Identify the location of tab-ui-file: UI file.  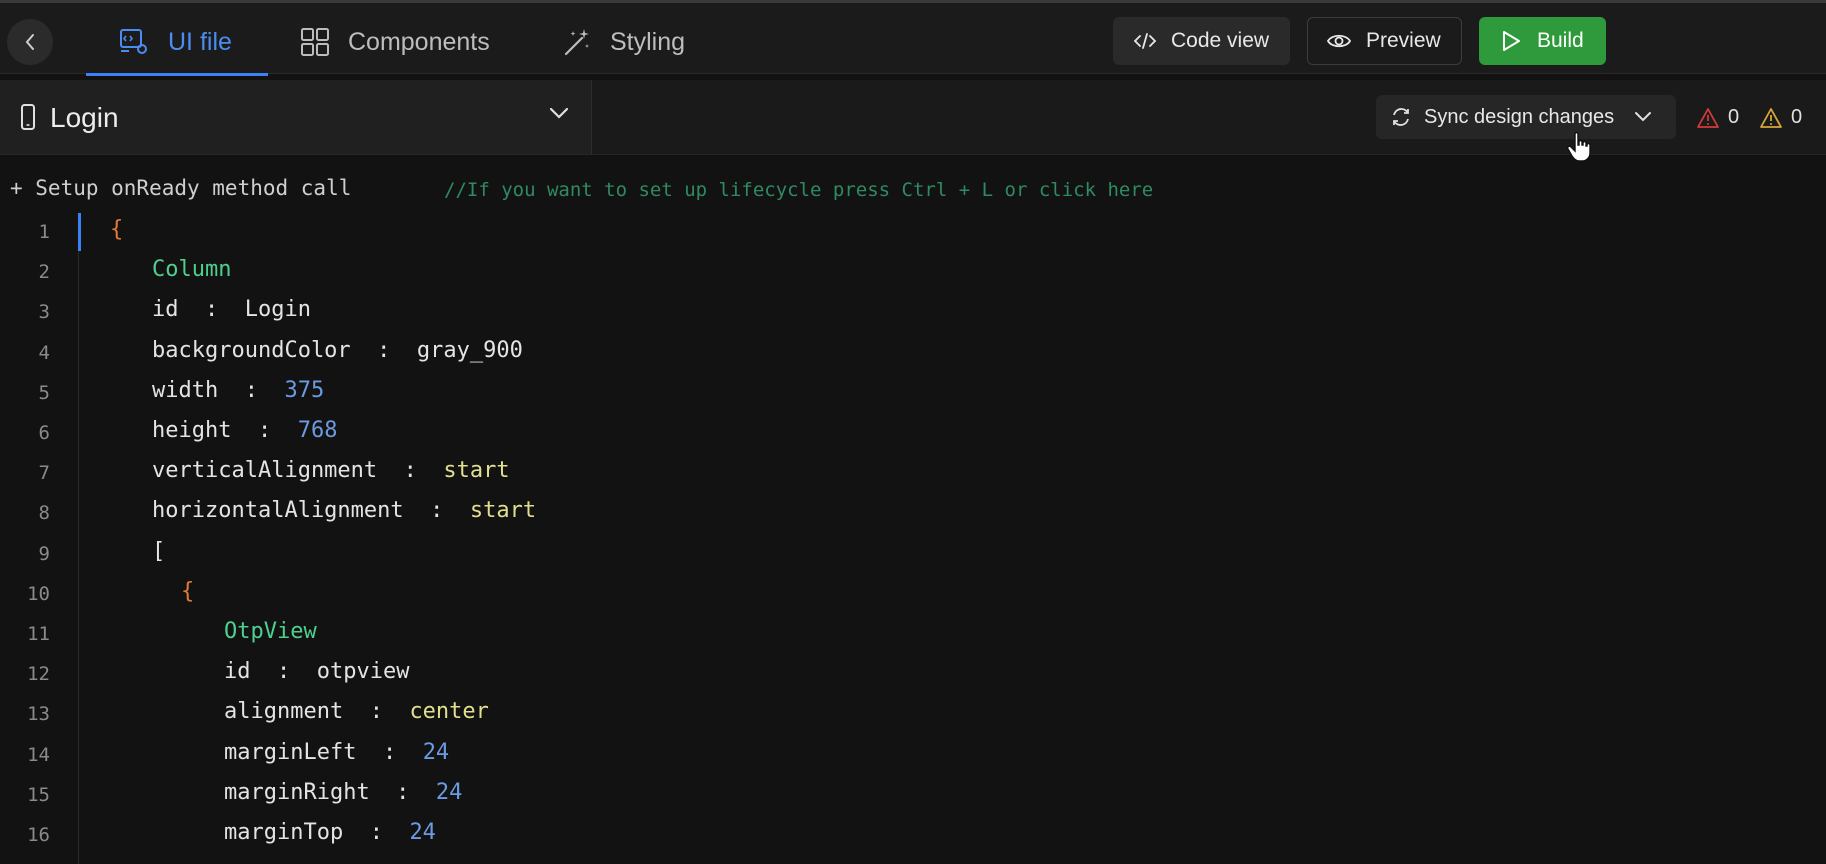
(175, 42).